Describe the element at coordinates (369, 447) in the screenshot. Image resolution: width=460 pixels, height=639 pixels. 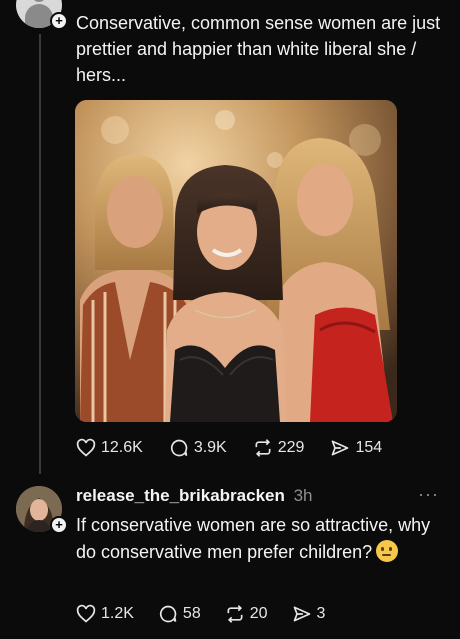
I see `post-share-count: 154` at that location.